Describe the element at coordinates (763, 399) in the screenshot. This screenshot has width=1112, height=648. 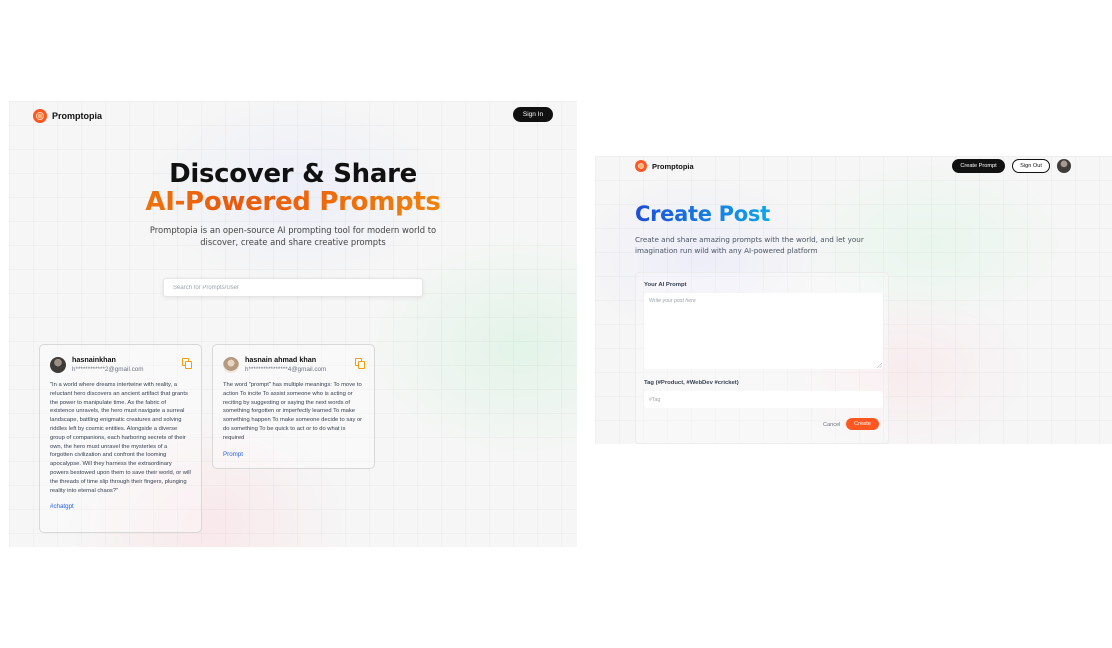
I see `tag-input` at that location.